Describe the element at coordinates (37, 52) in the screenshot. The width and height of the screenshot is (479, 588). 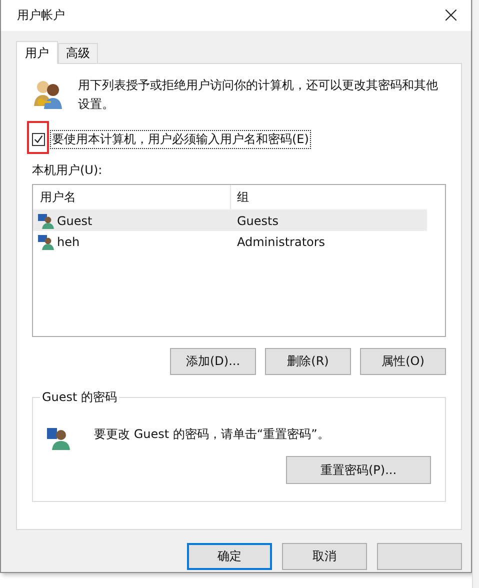
I see `tab: 用户` at that location.